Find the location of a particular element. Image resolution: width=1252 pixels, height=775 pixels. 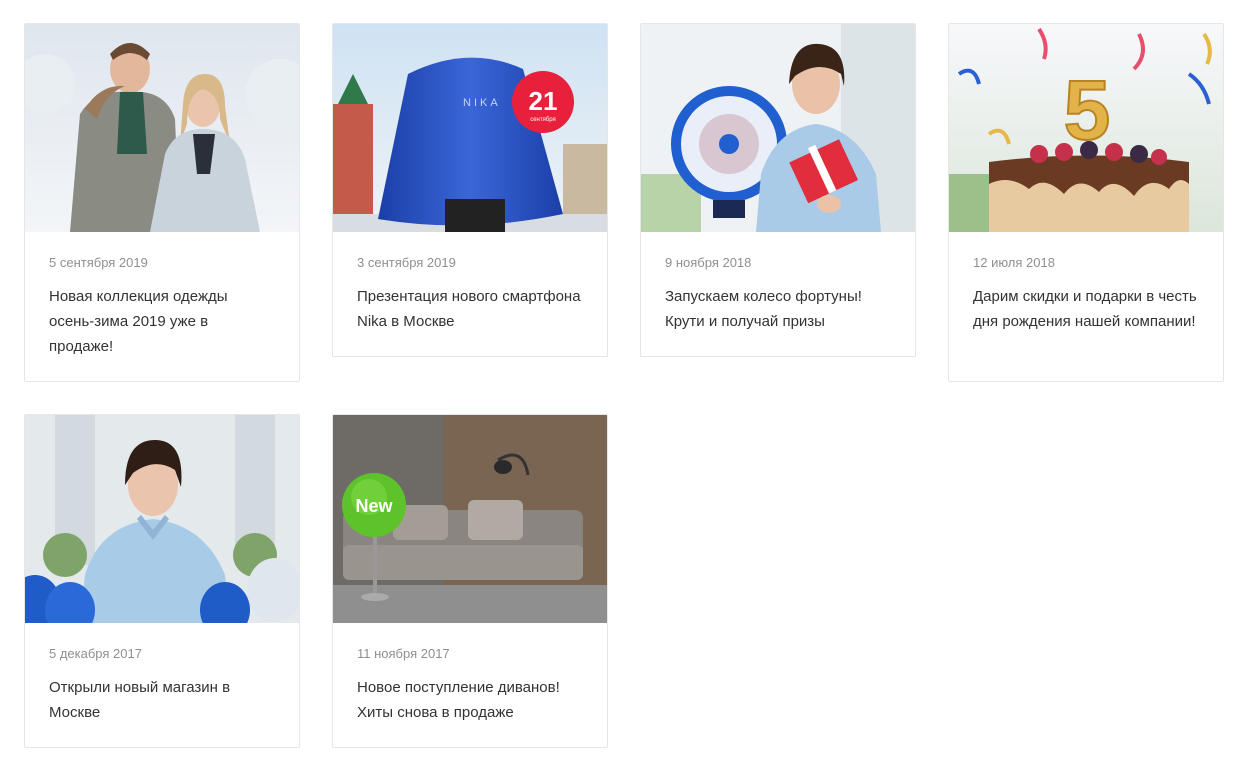

new-badge-text: New is located at coordinates (374, 506).